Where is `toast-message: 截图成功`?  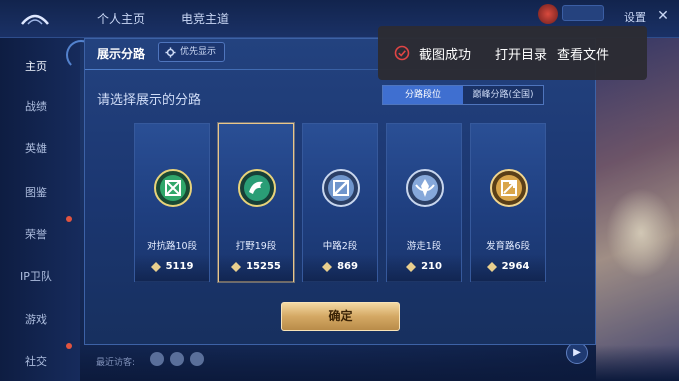 toast-message: 截图成功 is located at coordinates (445, 55).